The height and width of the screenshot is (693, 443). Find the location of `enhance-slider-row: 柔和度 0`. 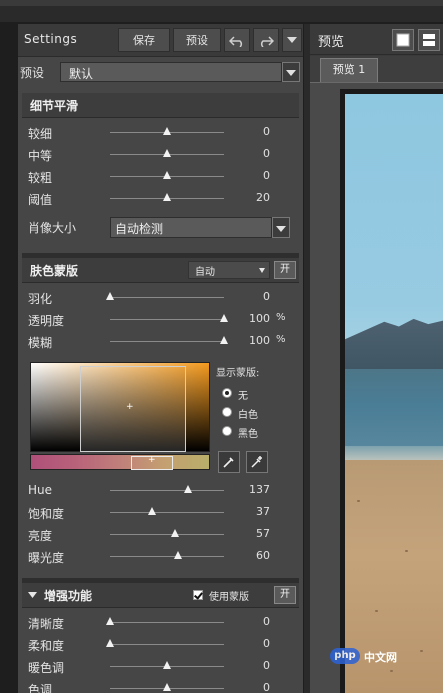

enhance-slider-row: 柔和度 0 is located at coordinates (163, 645).